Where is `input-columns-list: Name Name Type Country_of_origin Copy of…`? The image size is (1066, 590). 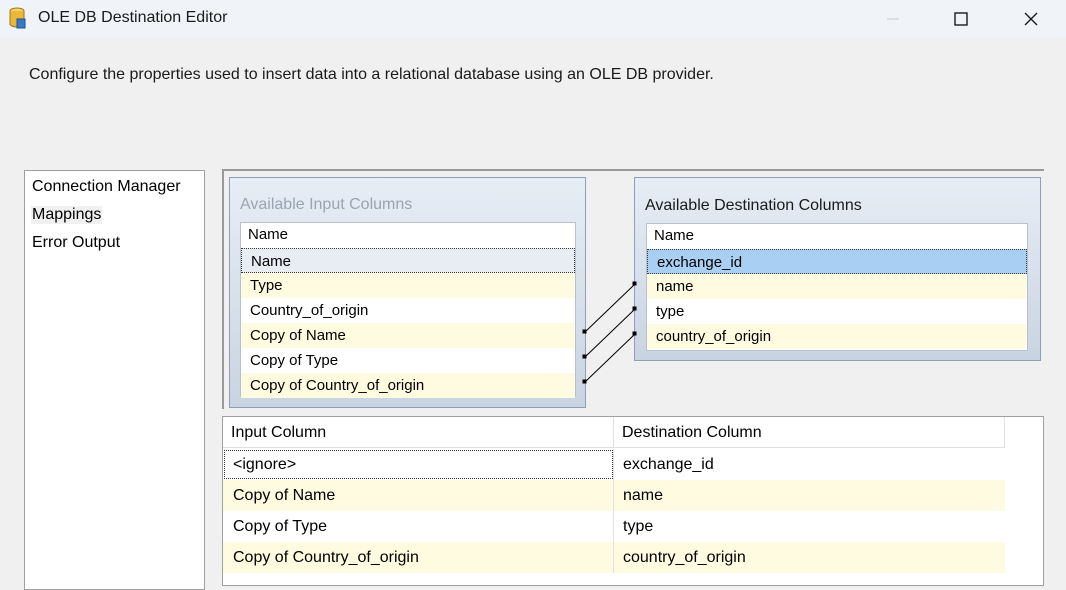 input-columns-list: Name Name Type Country_of_origin Copy of… is located at coordinates (408, 310).